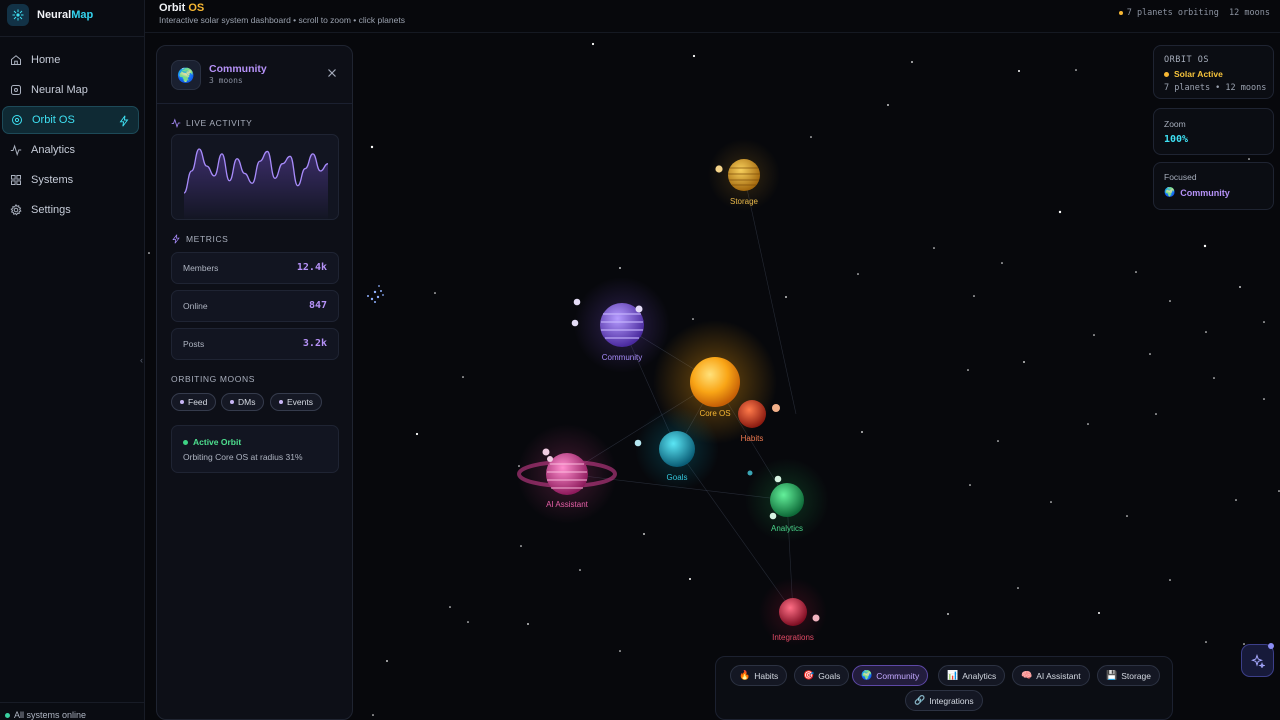 The width and height of the screenshot is (1280, 720). I want to click on metric-value: 12.4k, so click(311, 267).